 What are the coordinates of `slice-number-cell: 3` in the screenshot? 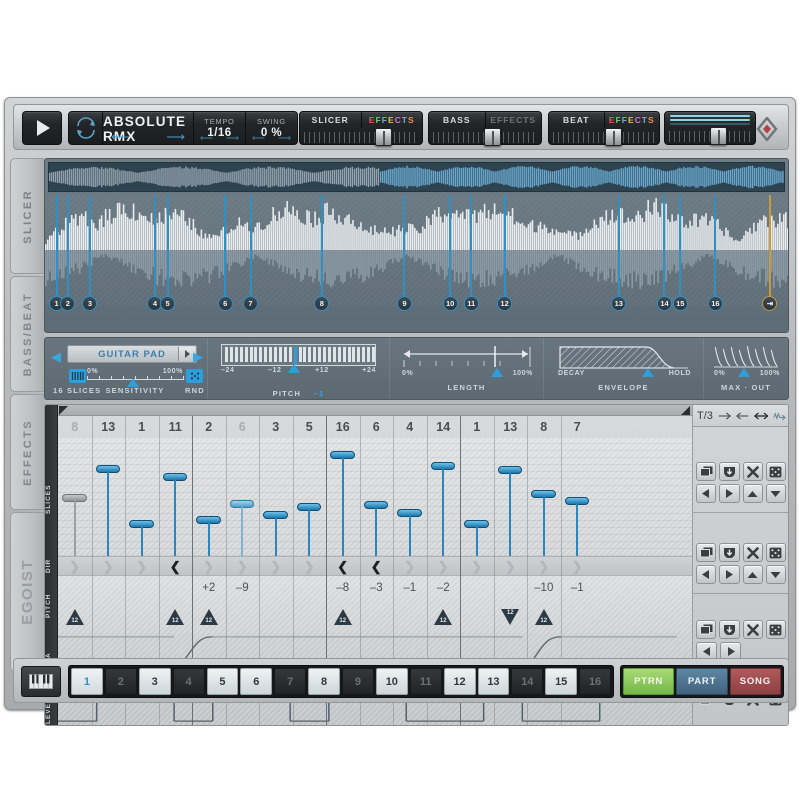 It's located at (276, 427).